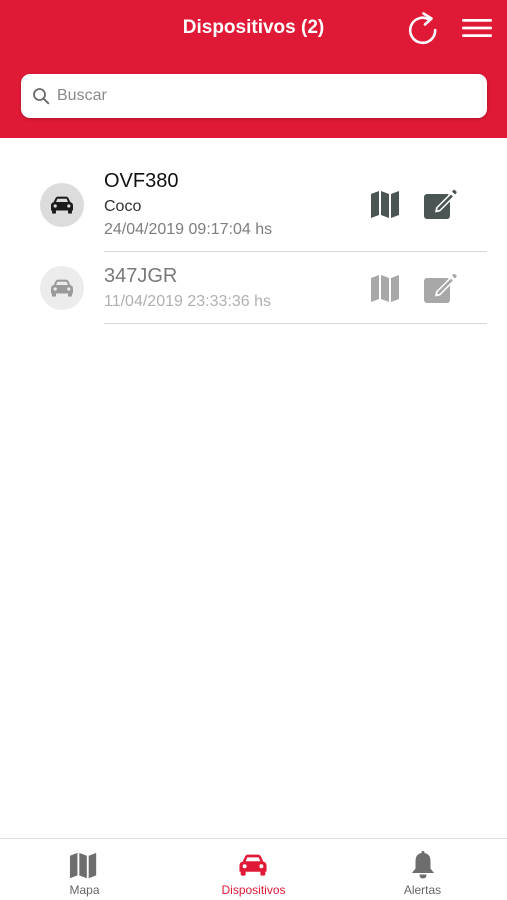  I want to click on search-bar, so click(254, 96).